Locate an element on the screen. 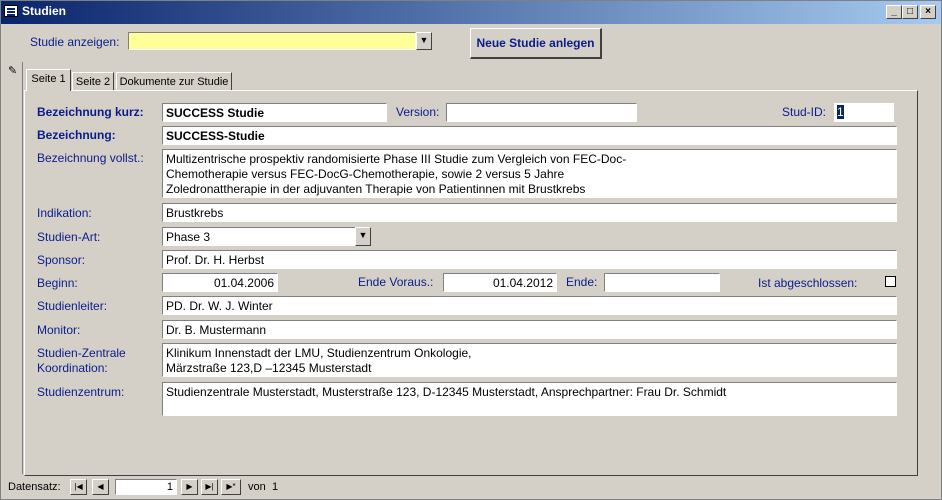  version-field is located at coordinates (541, 112).